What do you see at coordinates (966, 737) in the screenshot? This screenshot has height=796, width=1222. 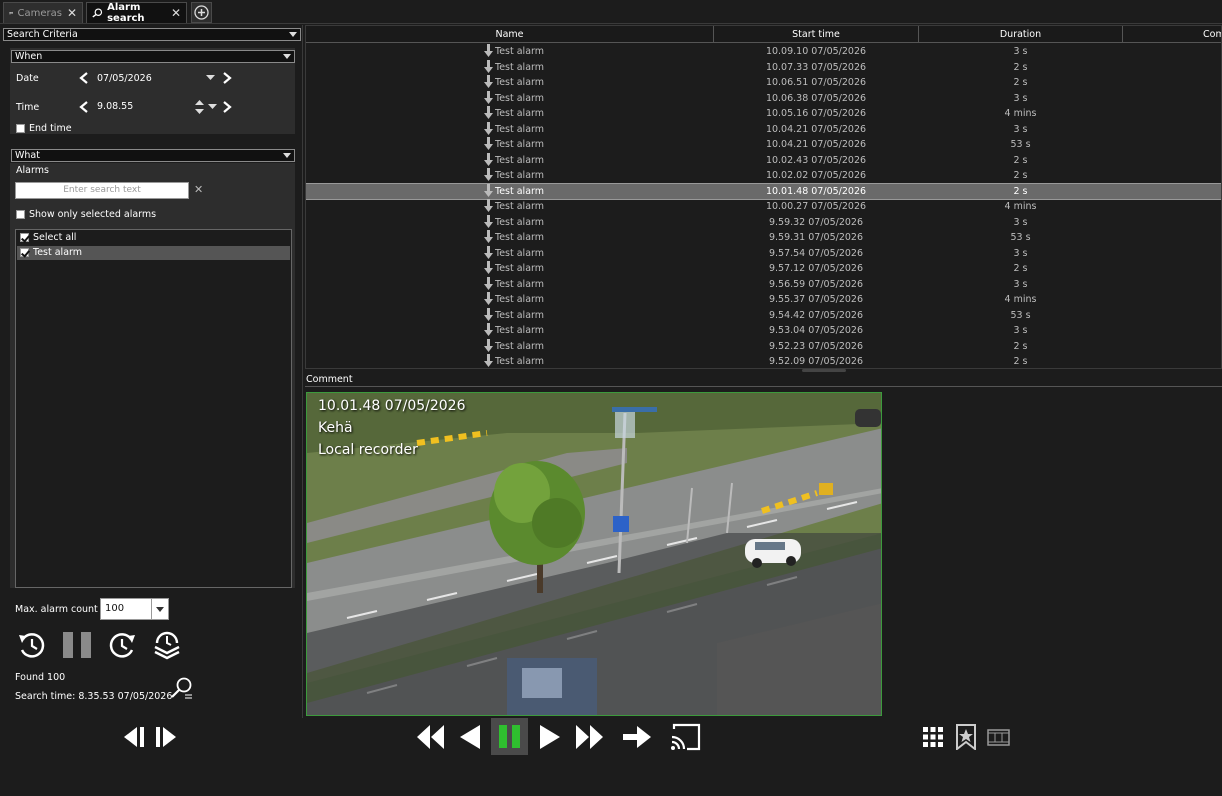 I see `bookmark-star-icon` at bounding box center [966, 737].